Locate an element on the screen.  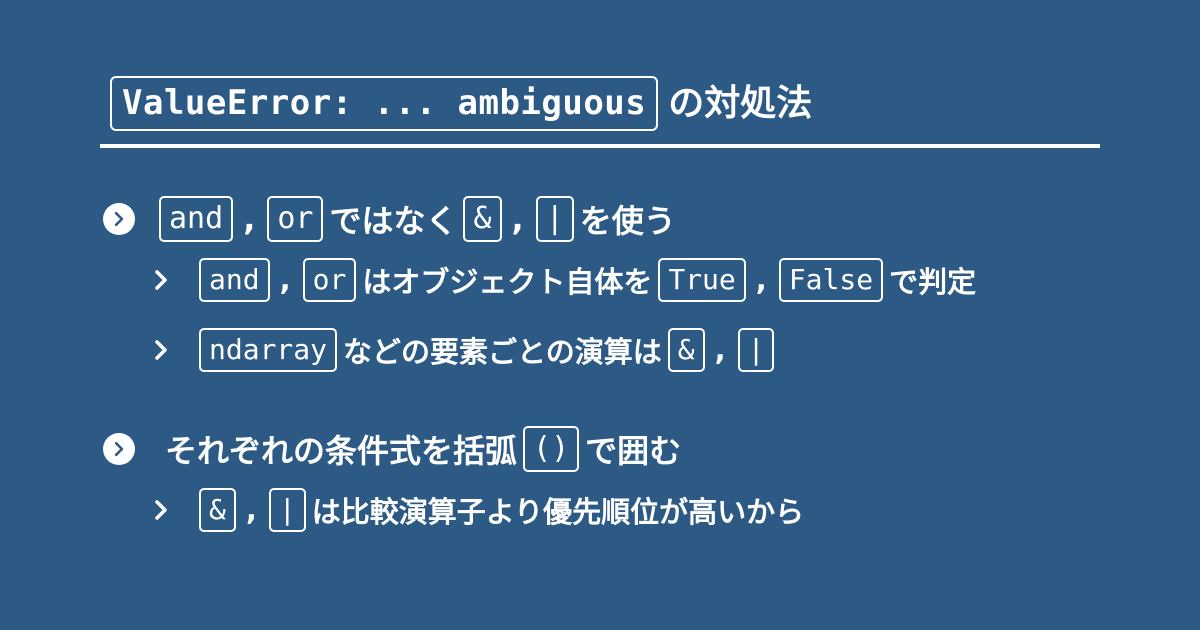
page-title: ValueError: ... ambiguous の対処法 is located at coordinates (461, 103).